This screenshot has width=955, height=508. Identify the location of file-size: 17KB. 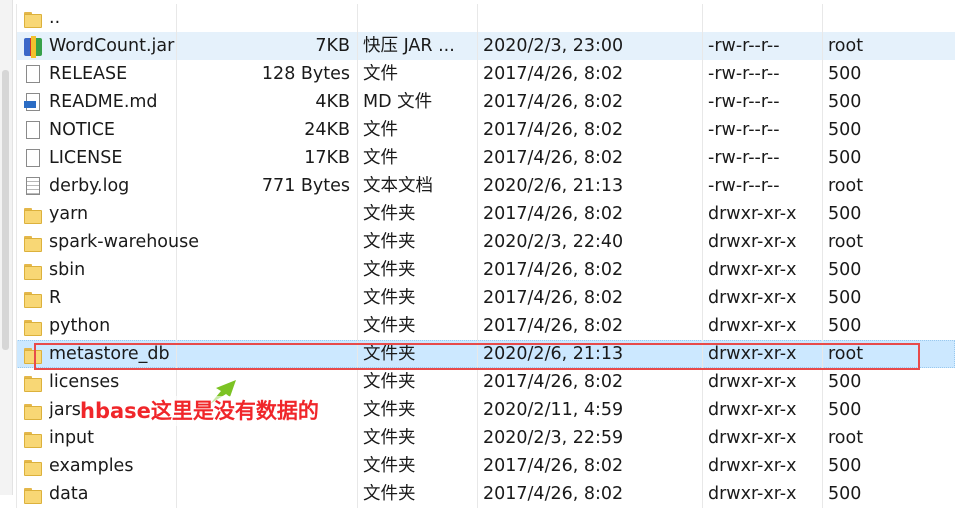
(327, 158).